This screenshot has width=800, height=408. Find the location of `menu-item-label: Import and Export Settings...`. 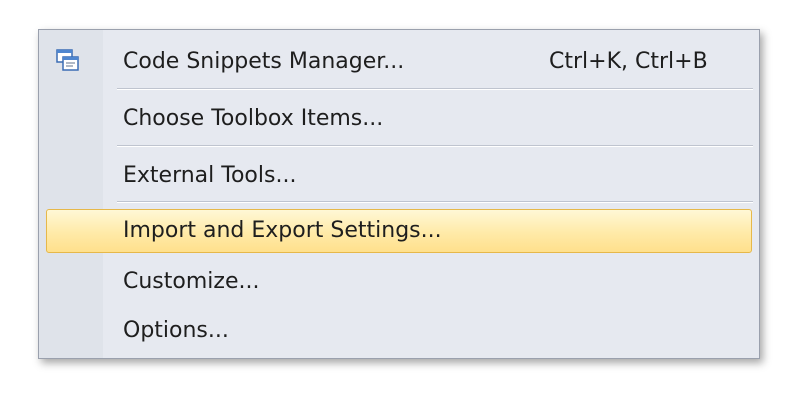

menu-item-label: Import and Export Settings... is located at coordinates (282, 230).